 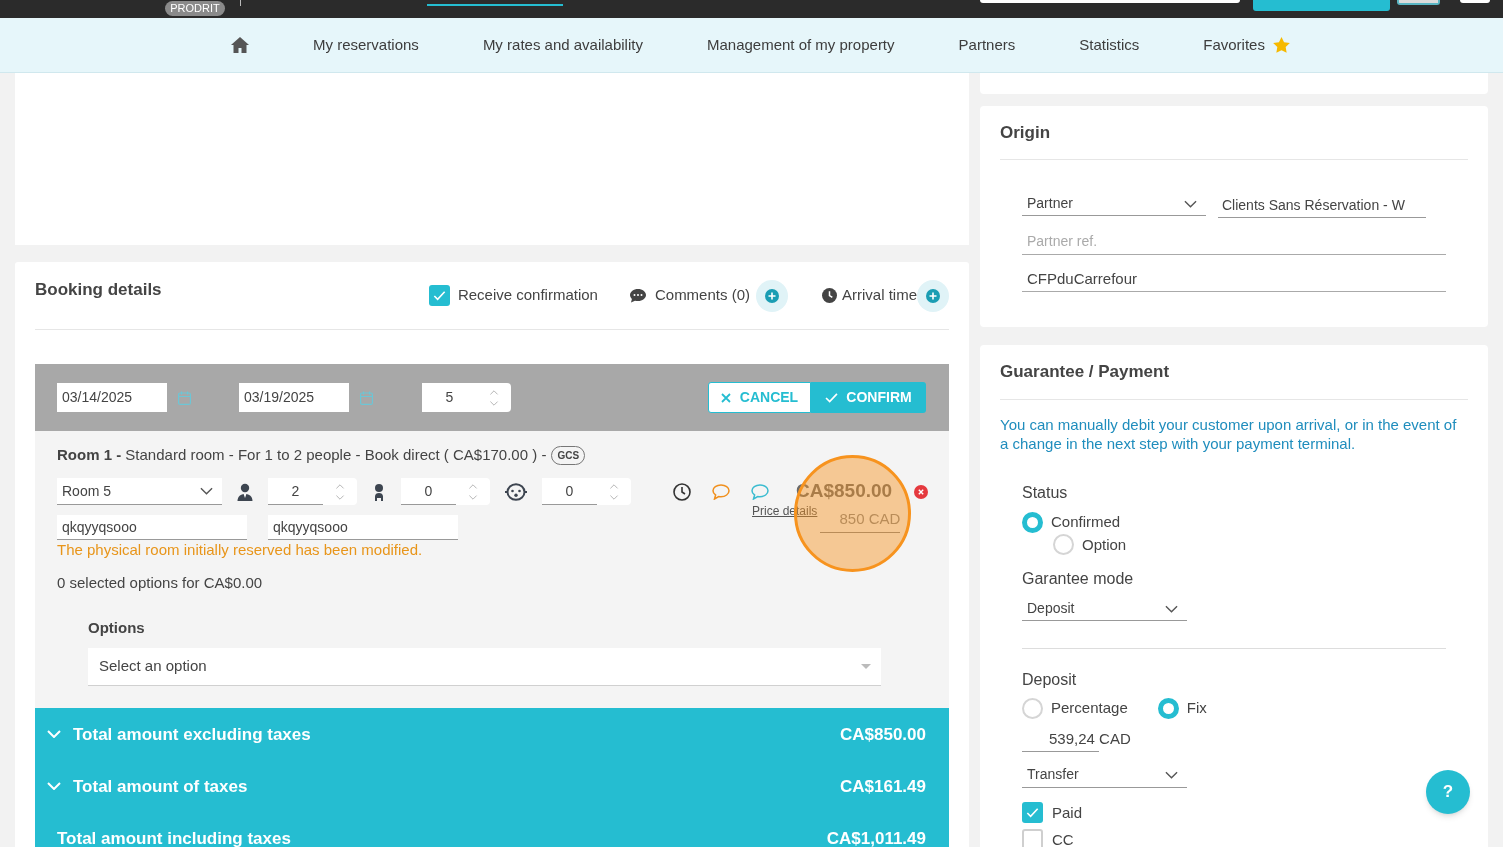 What do you see at coordinates (379, 491) in the screenshot?
I see `child-icon` at bounding box center [379, 491].